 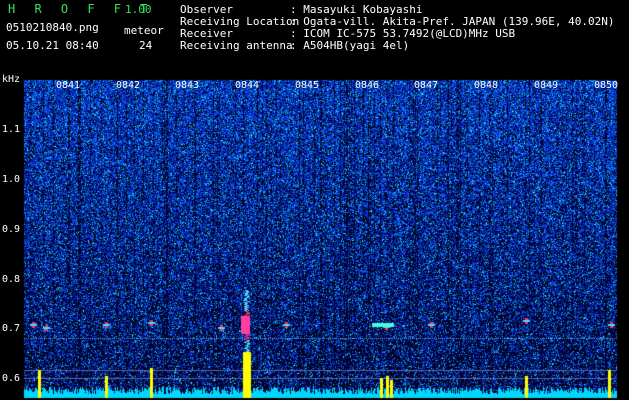 What do you see at coordinates (350, 45) in the screenshot?
I see `antenna-value: : A504HB(yagi 4el)` at bounding box center [350, 45].